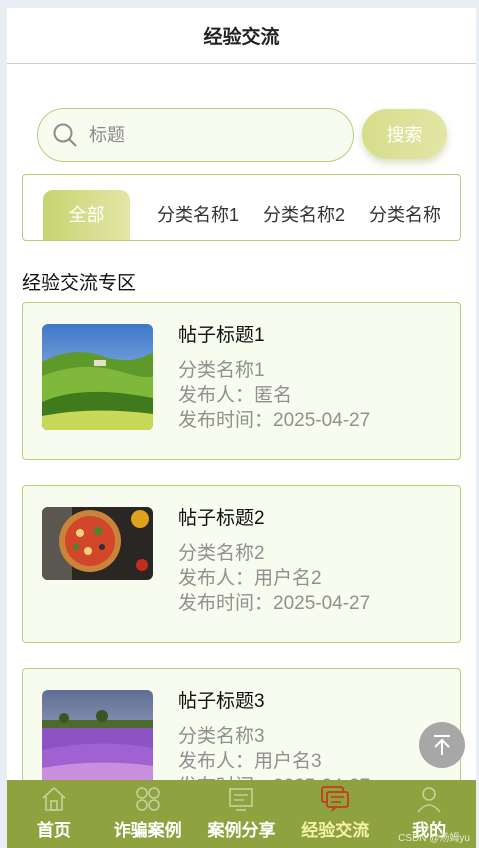  I want to click on green-hills-photo, so click(97, 377).